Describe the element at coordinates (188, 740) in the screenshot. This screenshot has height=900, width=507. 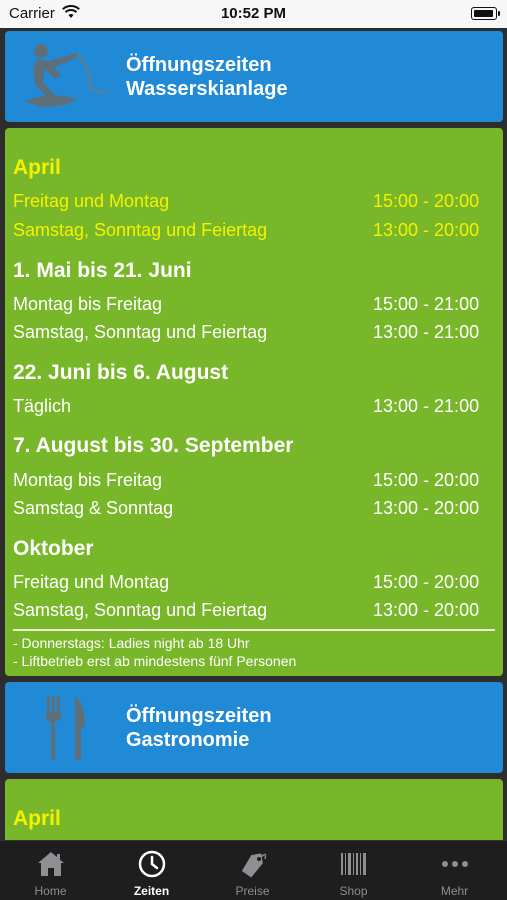
I see `gastronomie-title-line2: Gastronomie` at that location.